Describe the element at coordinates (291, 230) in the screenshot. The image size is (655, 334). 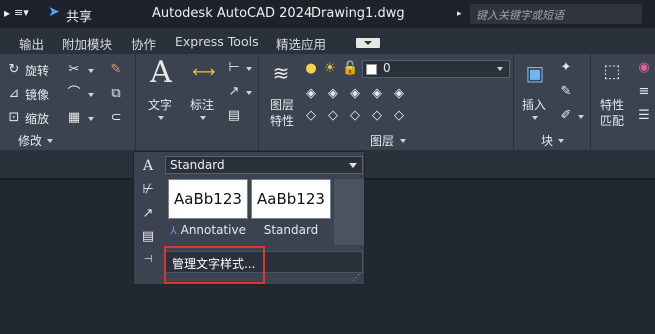
I see `style-name: Standard` at that location.